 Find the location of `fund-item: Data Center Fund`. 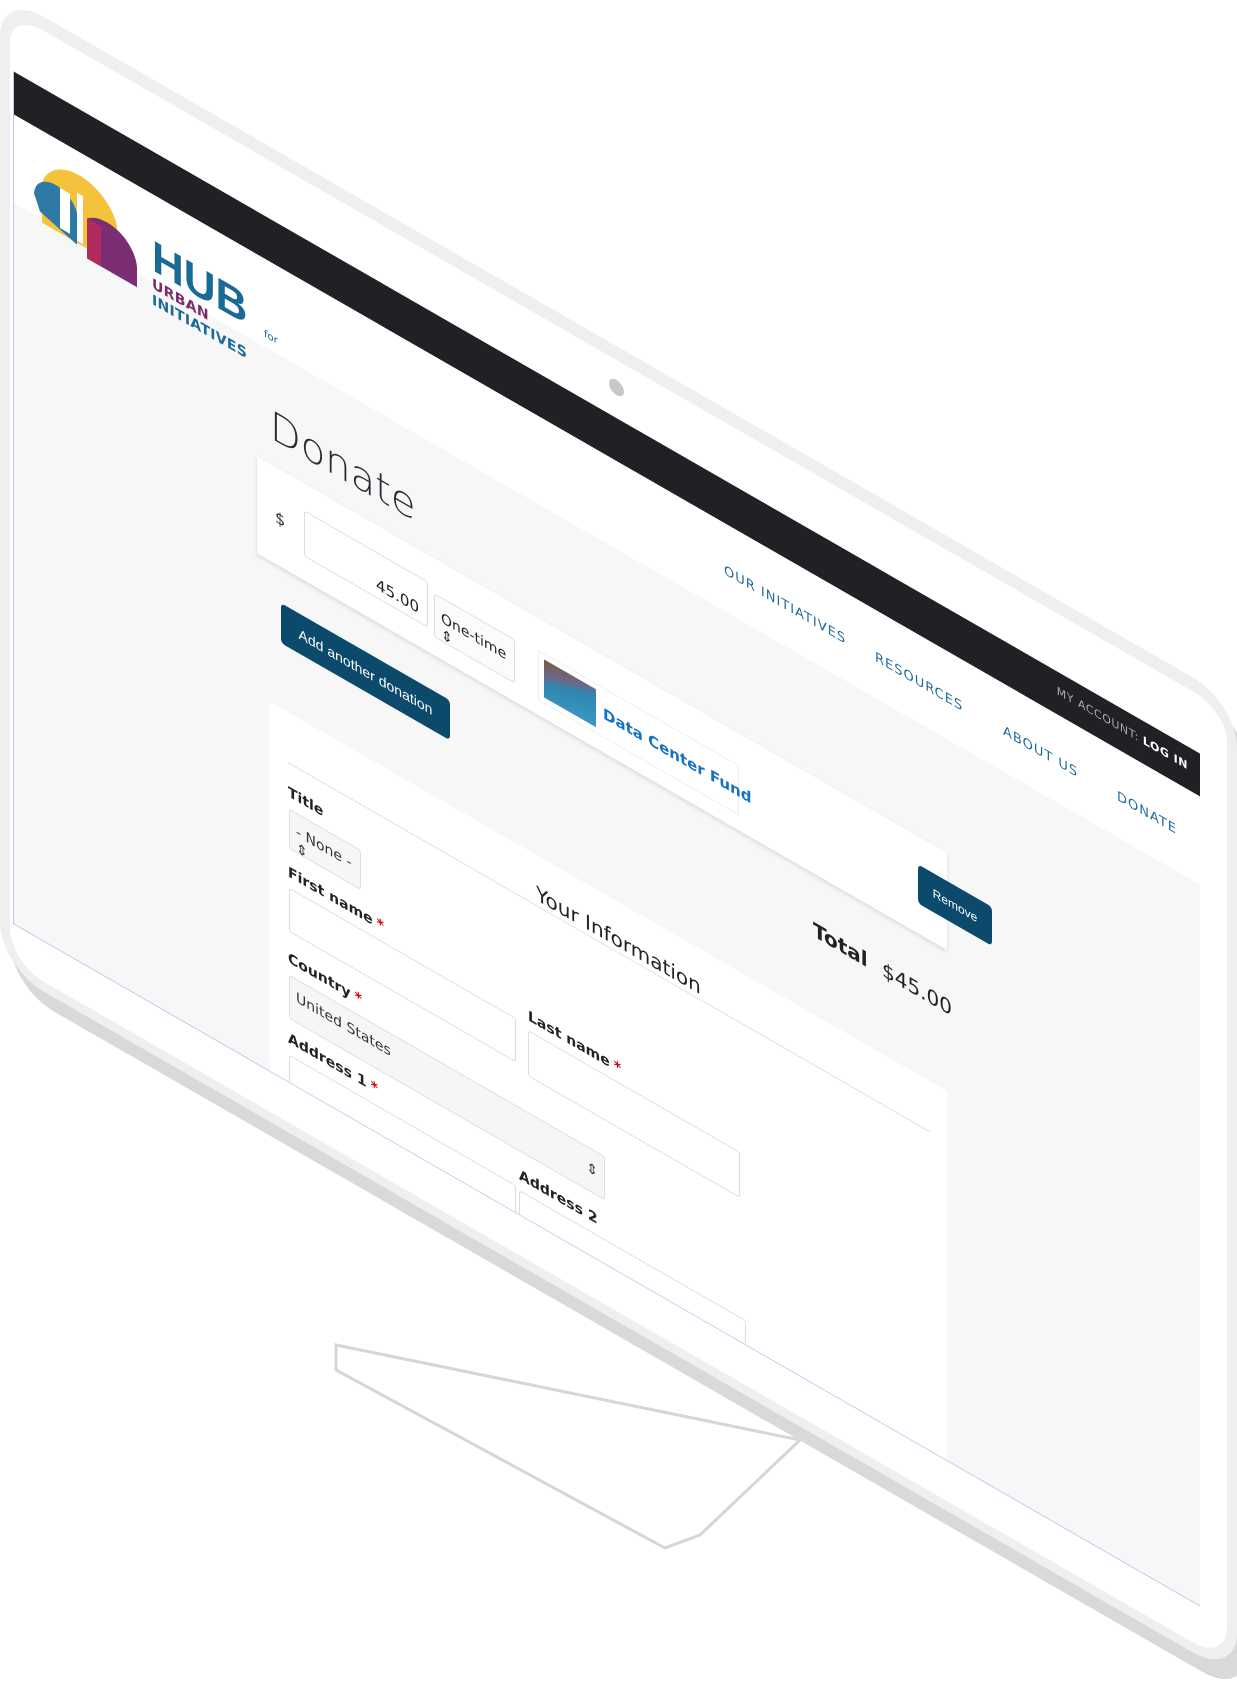

fund-item: Data Center Fund is located at coordinates (645, 732).